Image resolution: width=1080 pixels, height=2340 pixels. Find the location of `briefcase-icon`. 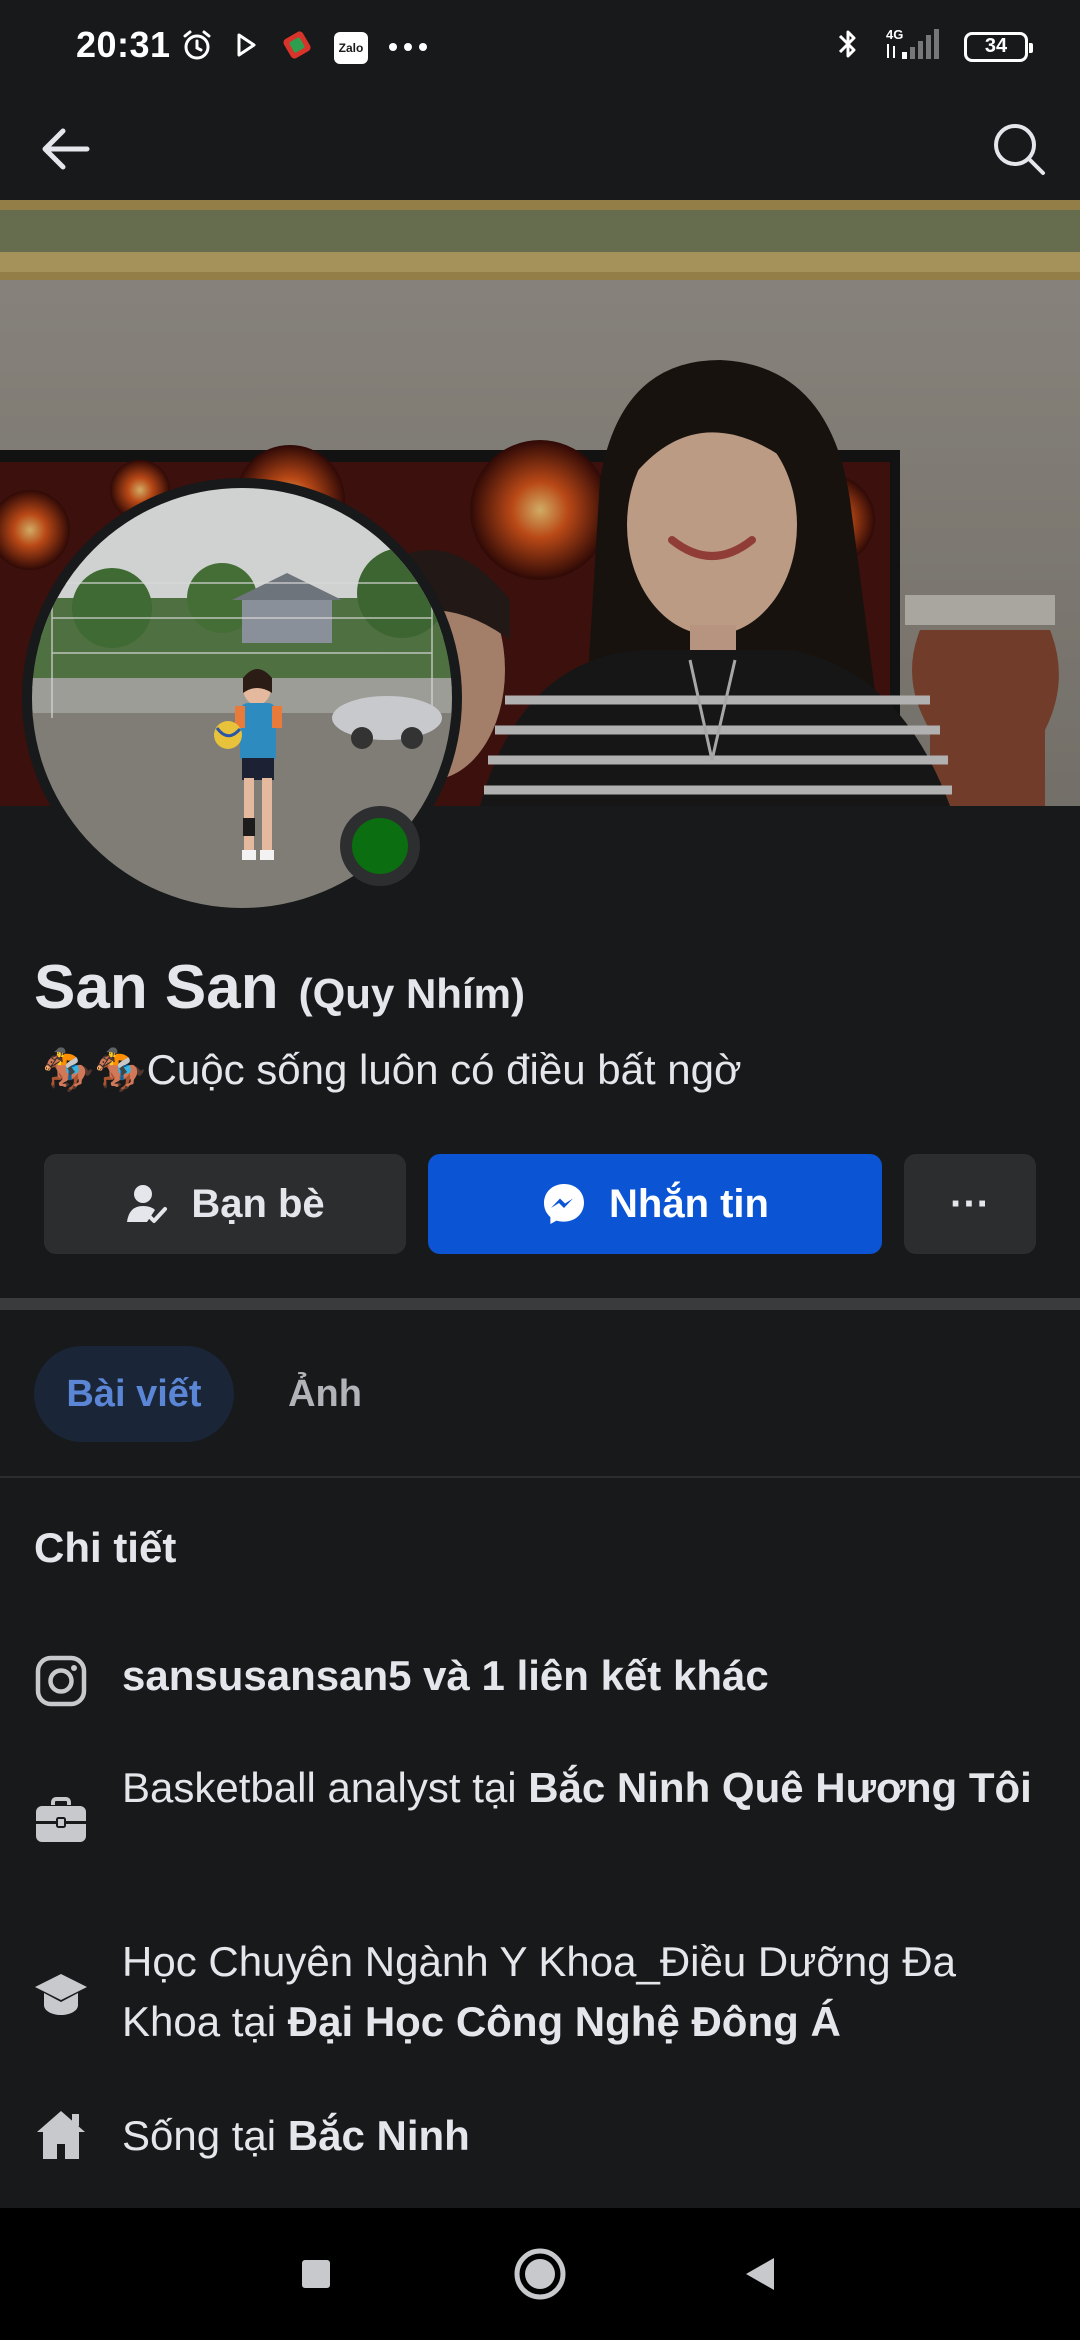

briefcase-icon is located at coordinates (61, 1821).